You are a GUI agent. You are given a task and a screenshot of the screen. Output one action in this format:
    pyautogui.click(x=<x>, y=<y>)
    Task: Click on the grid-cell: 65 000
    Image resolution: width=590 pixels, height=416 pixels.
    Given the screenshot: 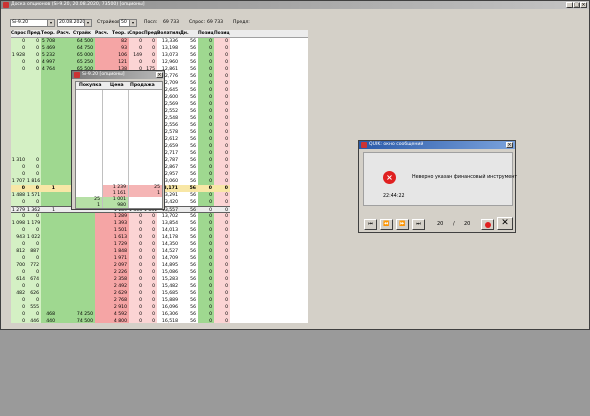 What is the action you would take?
    pyautogui.click(x=84, y=55)
    